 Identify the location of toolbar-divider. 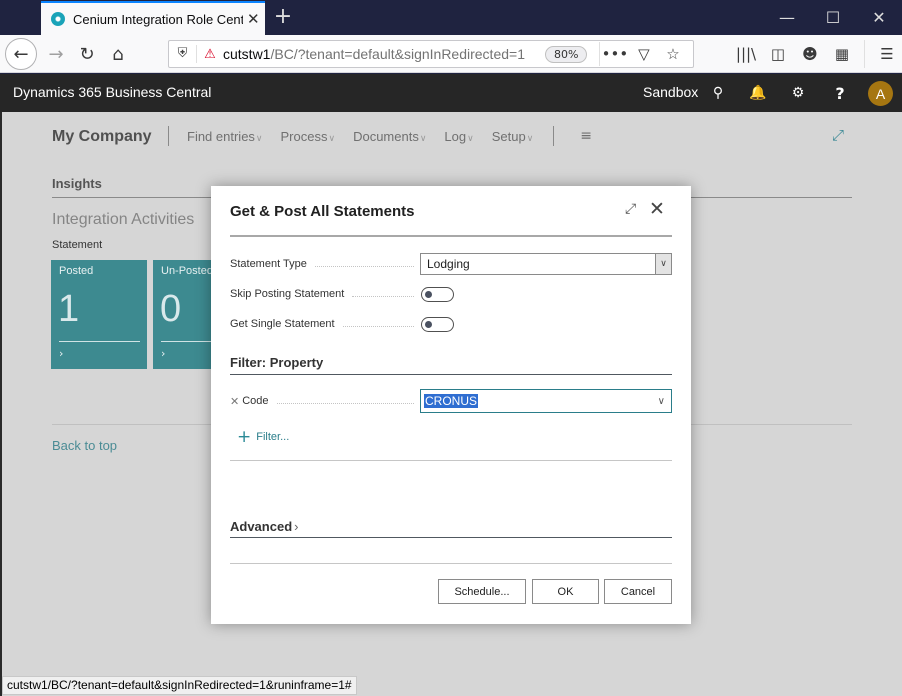
(864, 54).